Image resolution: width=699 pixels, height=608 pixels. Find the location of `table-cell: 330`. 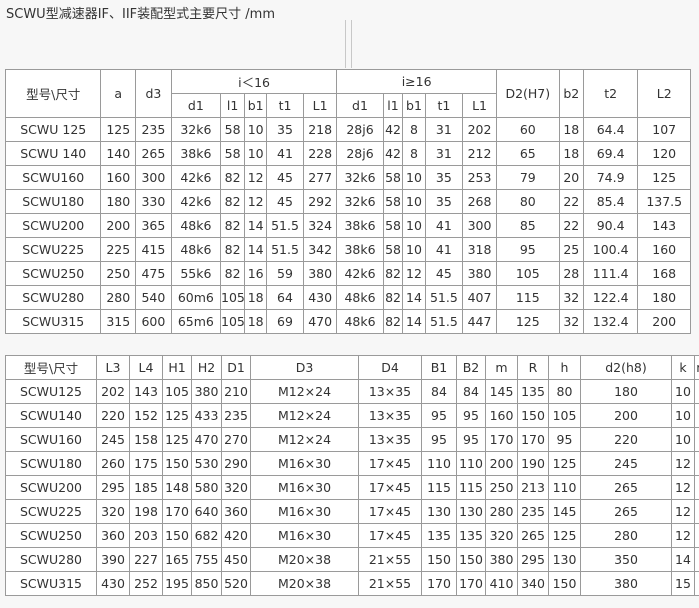

table-cell: 330 is located at coordinates (153, 201).